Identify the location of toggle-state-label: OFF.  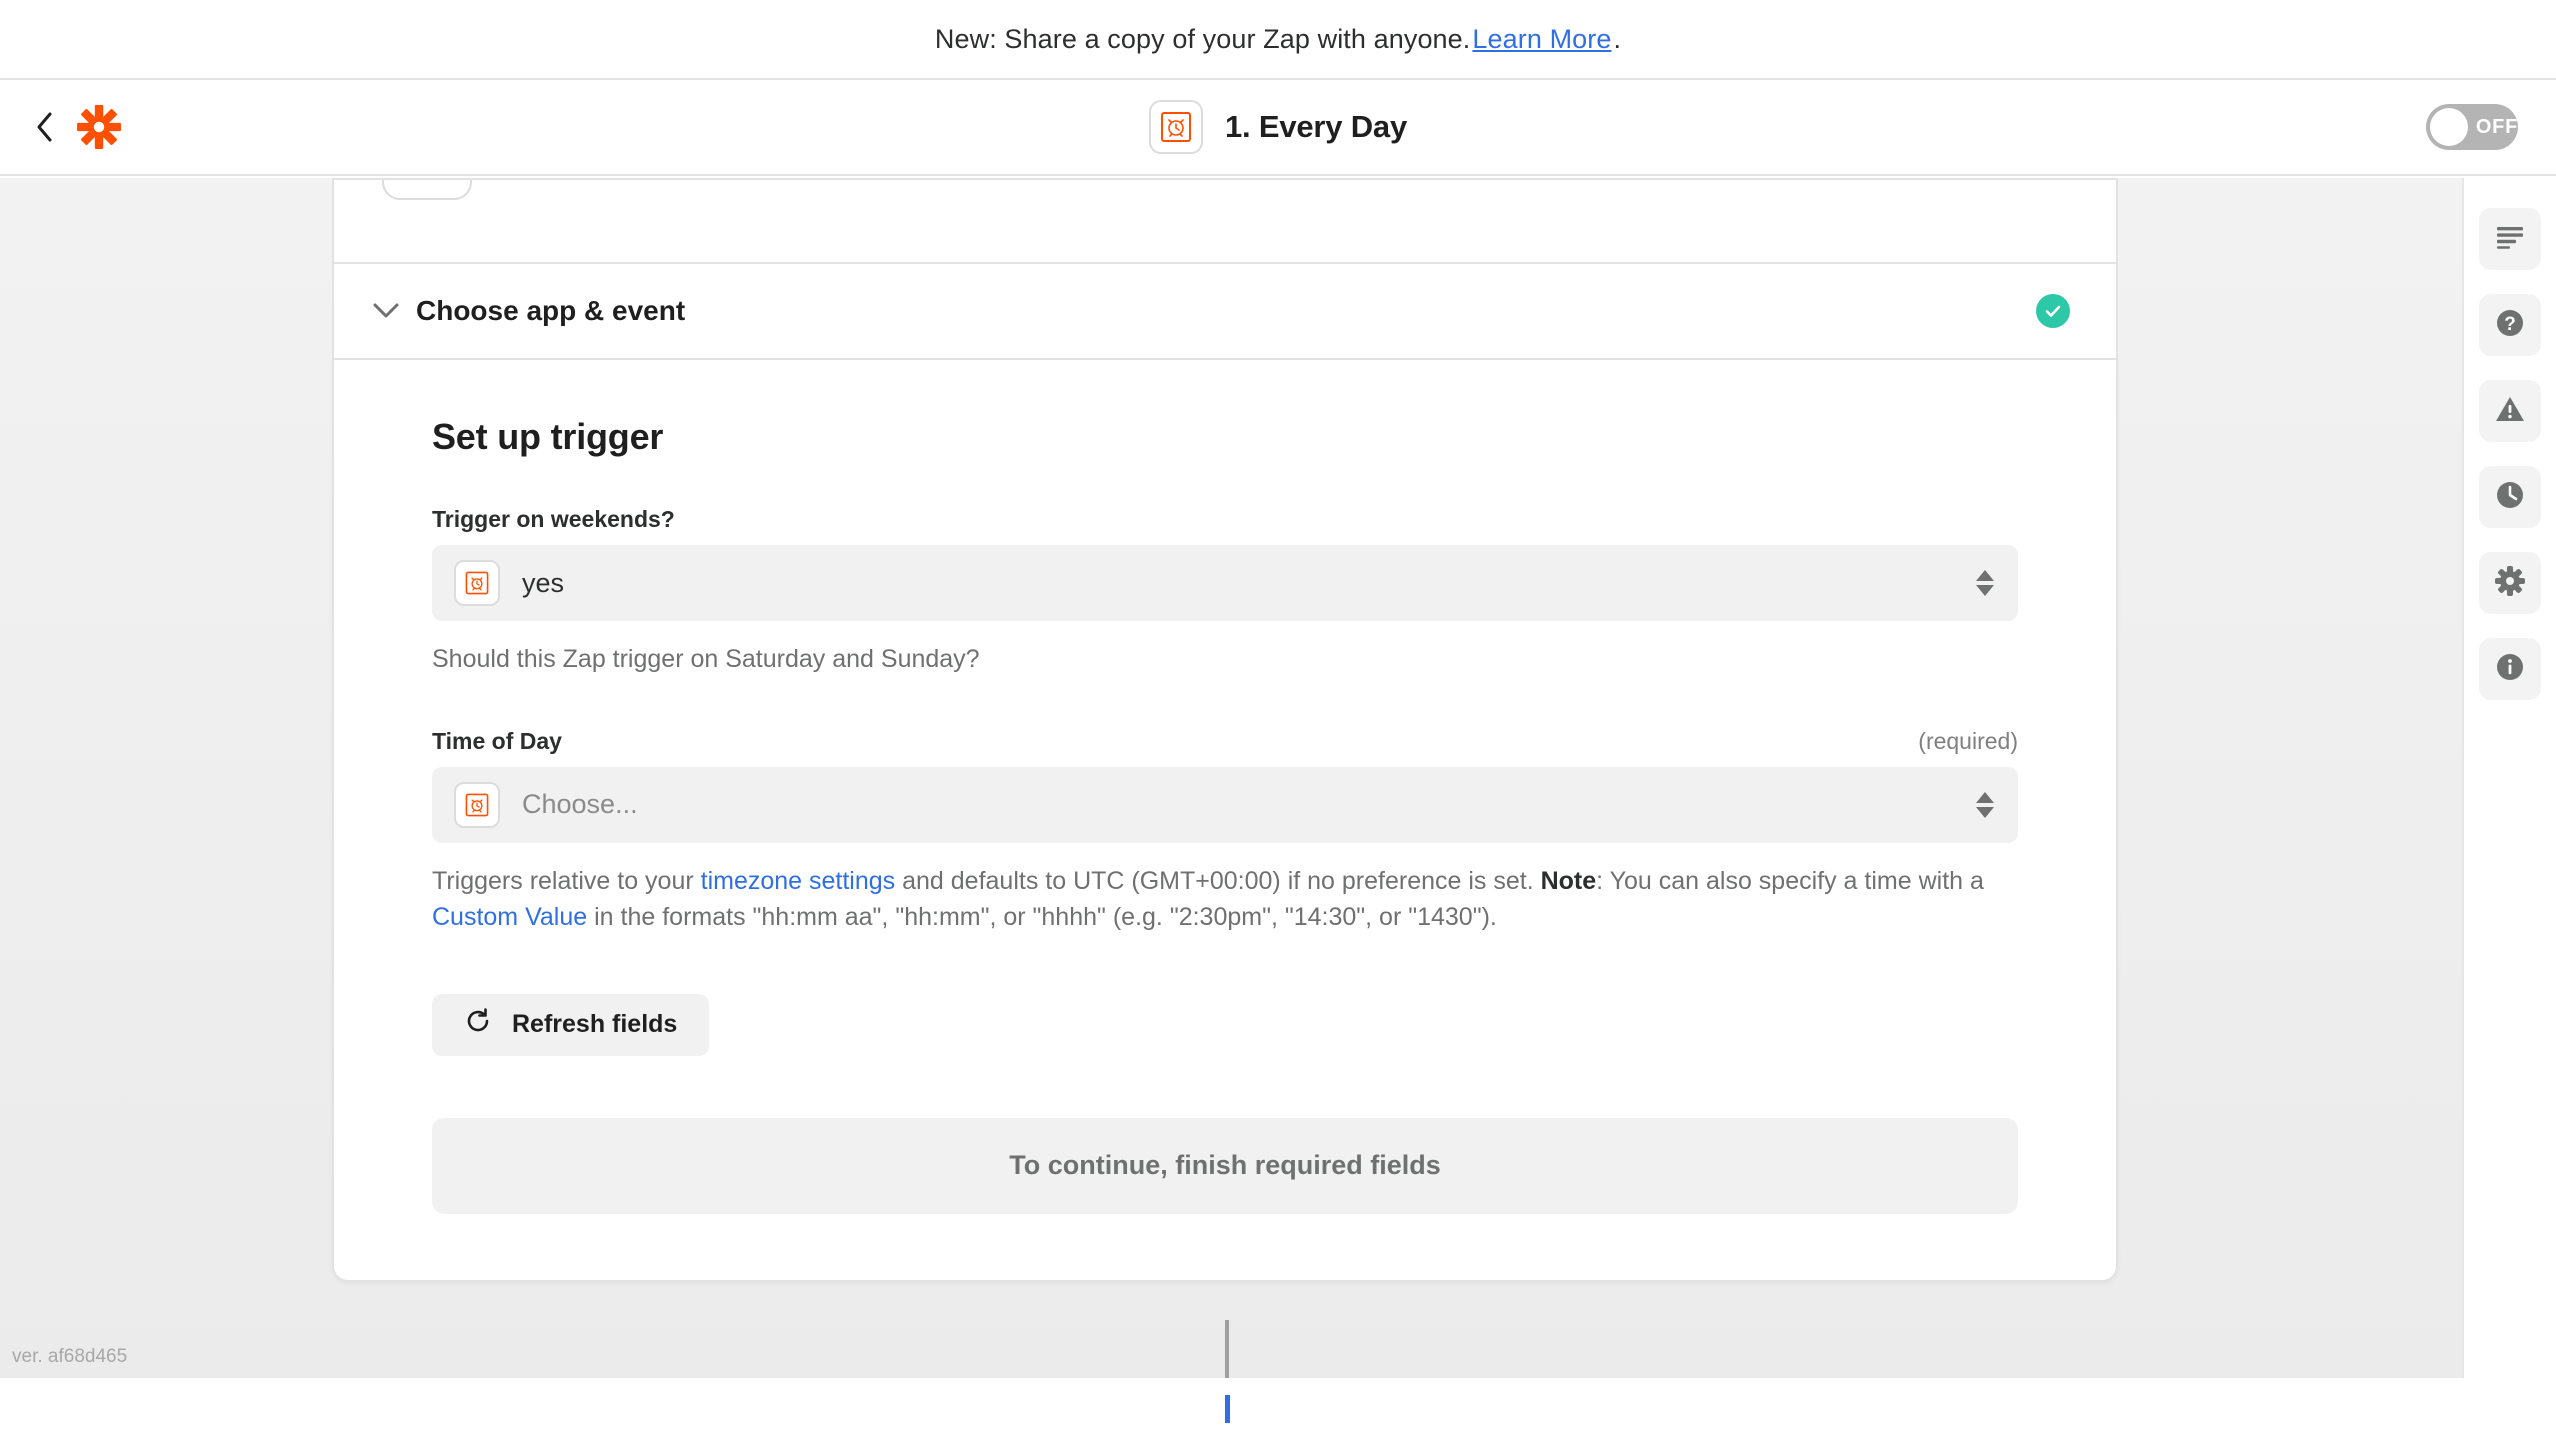
(2497, 127).